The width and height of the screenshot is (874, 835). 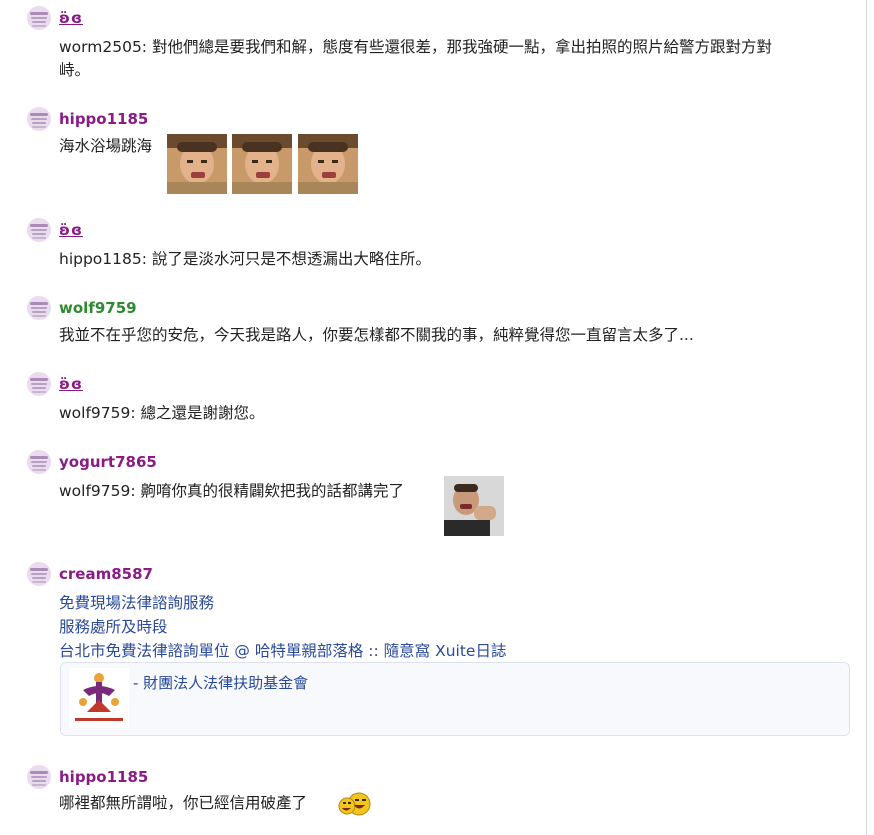 What do you see at coordinates (442, 495) in the screenshot?
I see `comment-item: yogurt7865 wolf9759: 齁唷你真的很精闢欸把我的話都講完了` at bounding box center [442, 495].